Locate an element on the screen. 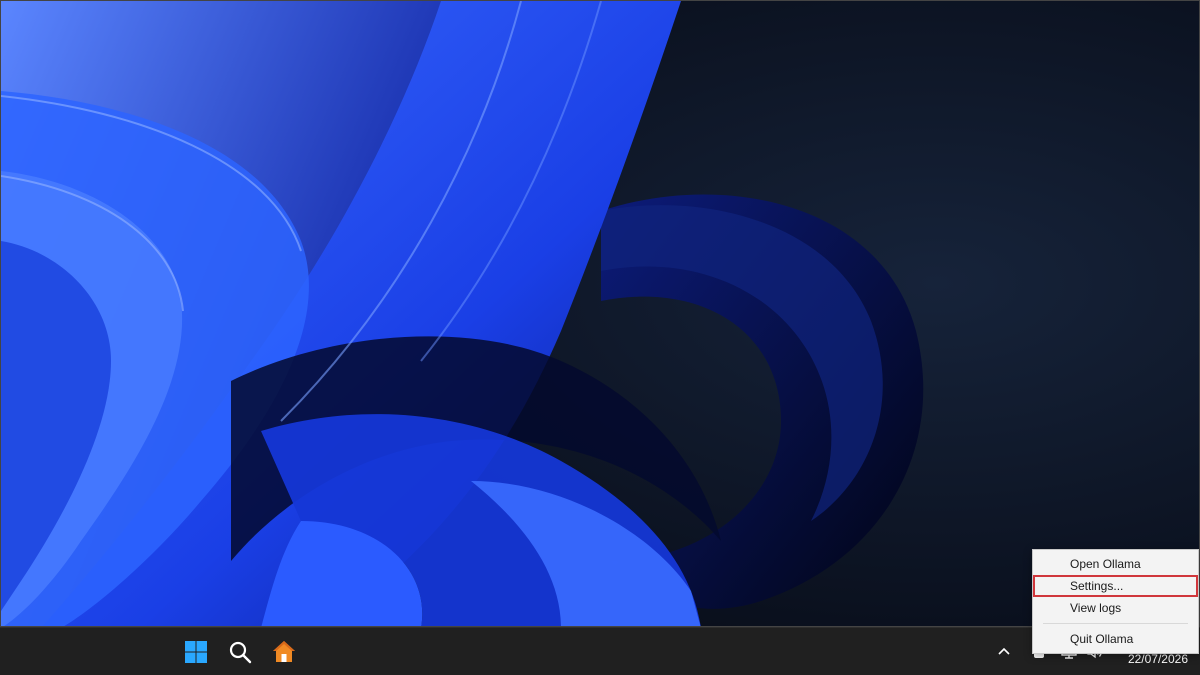 This screenshot has height=675, width=1200. menu-item-open-ollama: Open Ollama is located at coordinates (1115, 564).